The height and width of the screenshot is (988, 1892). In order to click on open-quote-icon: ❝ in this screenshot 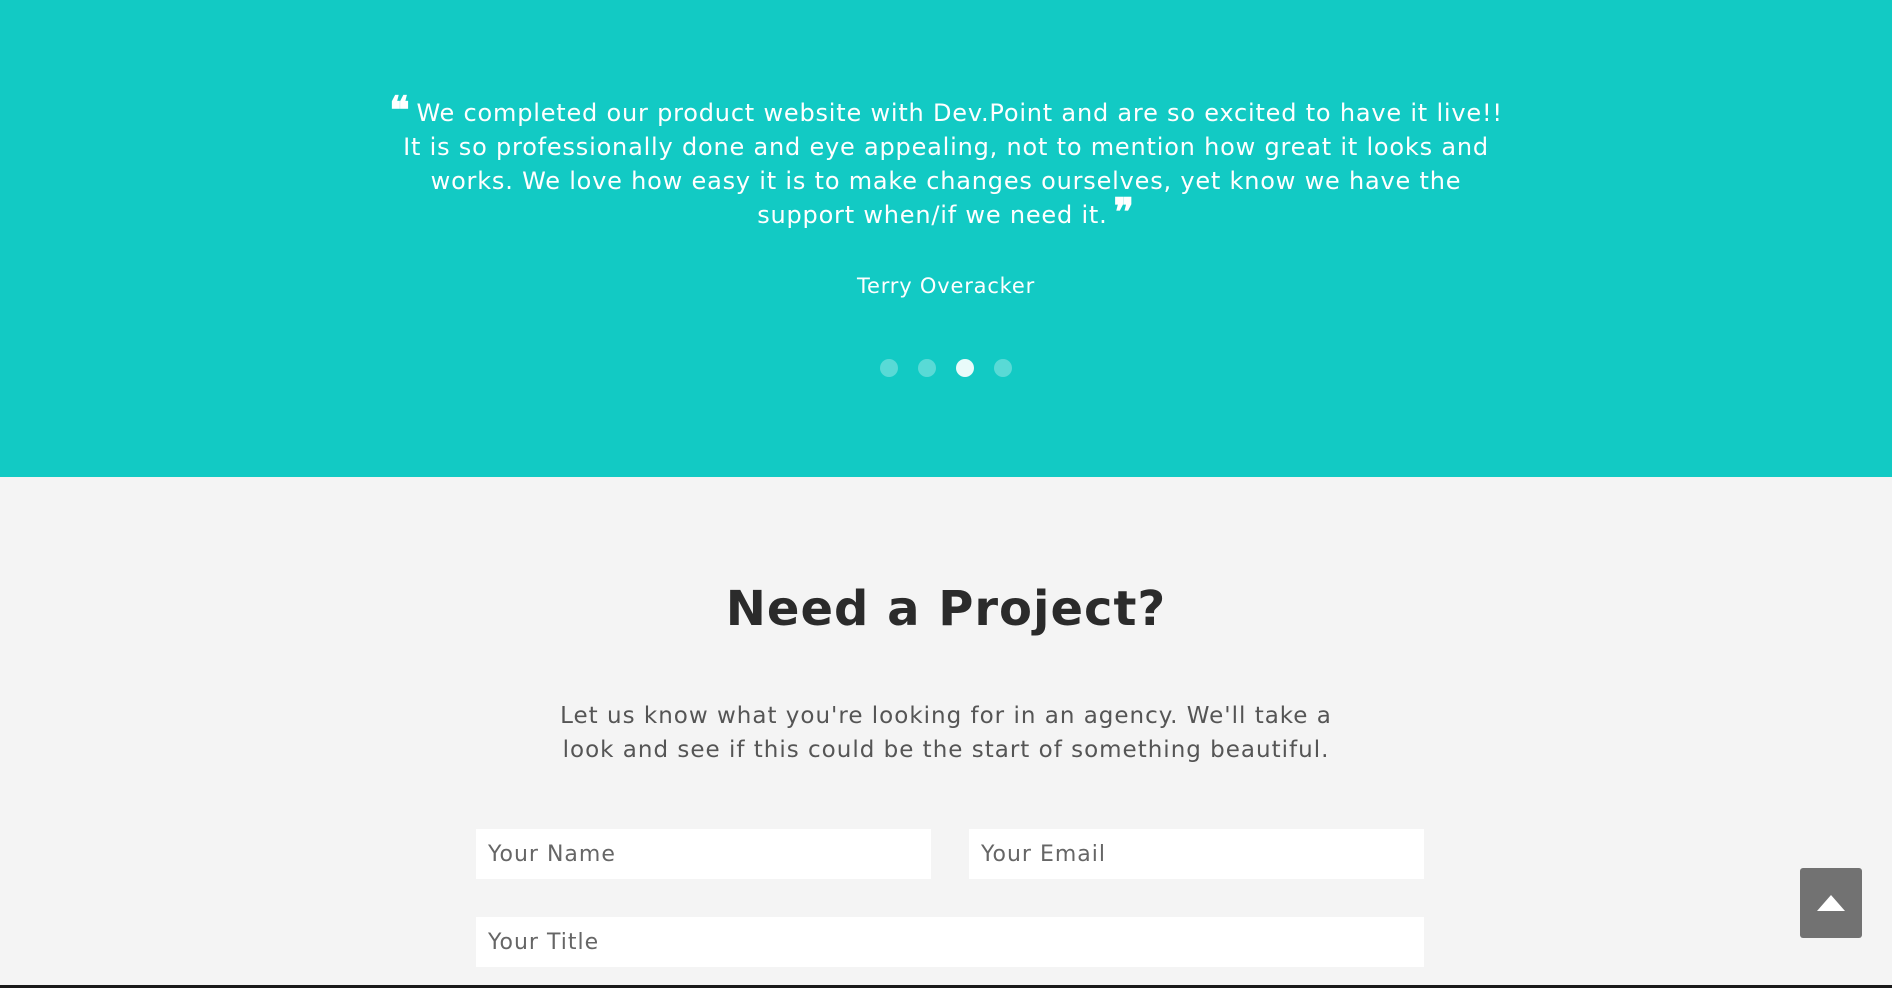, I will do `click(400, 109)`.